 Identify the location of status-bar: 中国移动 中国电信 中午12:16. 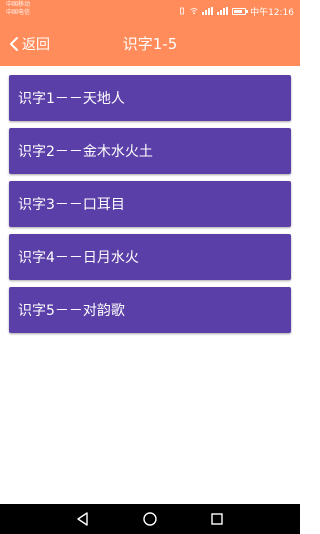
(150, 11).